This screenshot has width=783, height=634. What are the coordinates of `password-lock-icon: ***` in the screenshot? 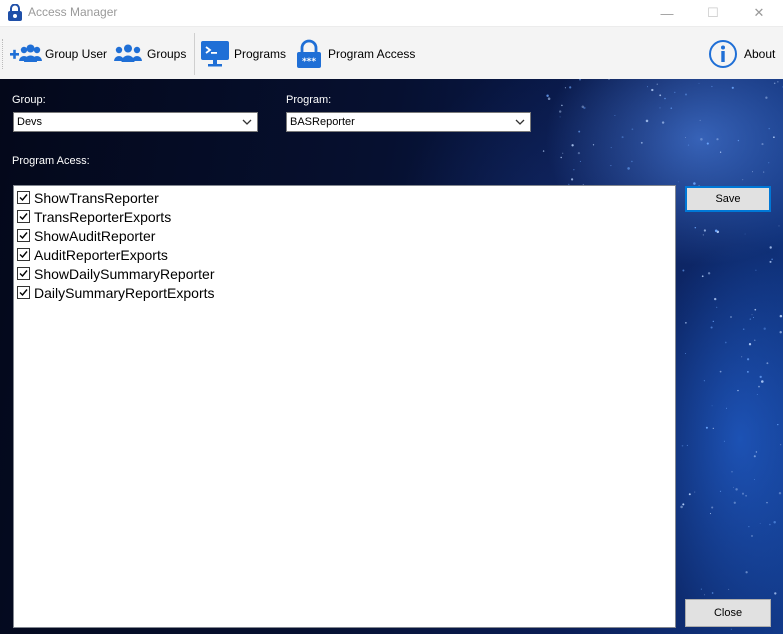 It's located at (309, 53).